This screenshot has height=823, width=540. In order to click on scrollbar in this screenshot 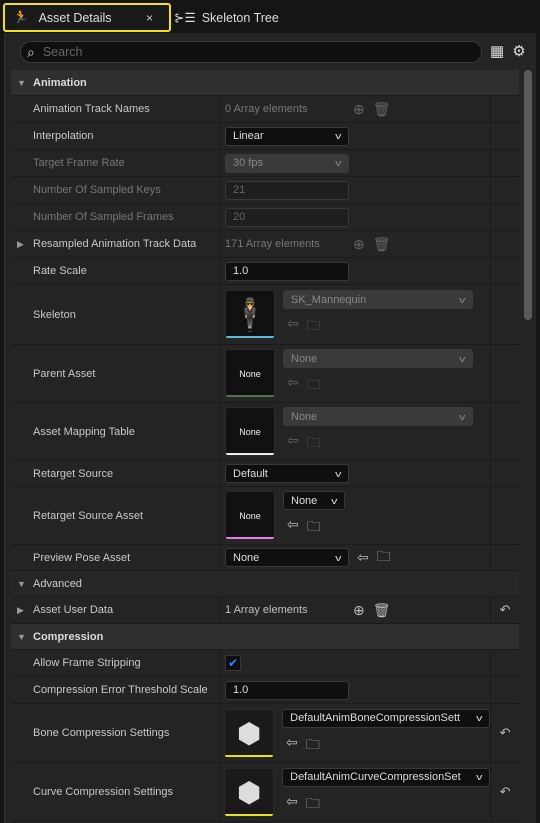, I will do `click(528, 195)`.